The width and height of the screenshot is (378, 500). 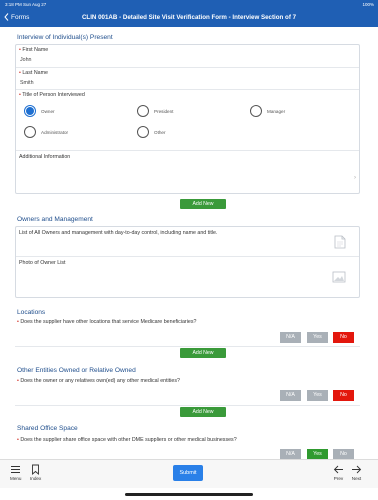 I want to click on section-title-shared-office: Shared Office Space, so click(x=47, y=428).